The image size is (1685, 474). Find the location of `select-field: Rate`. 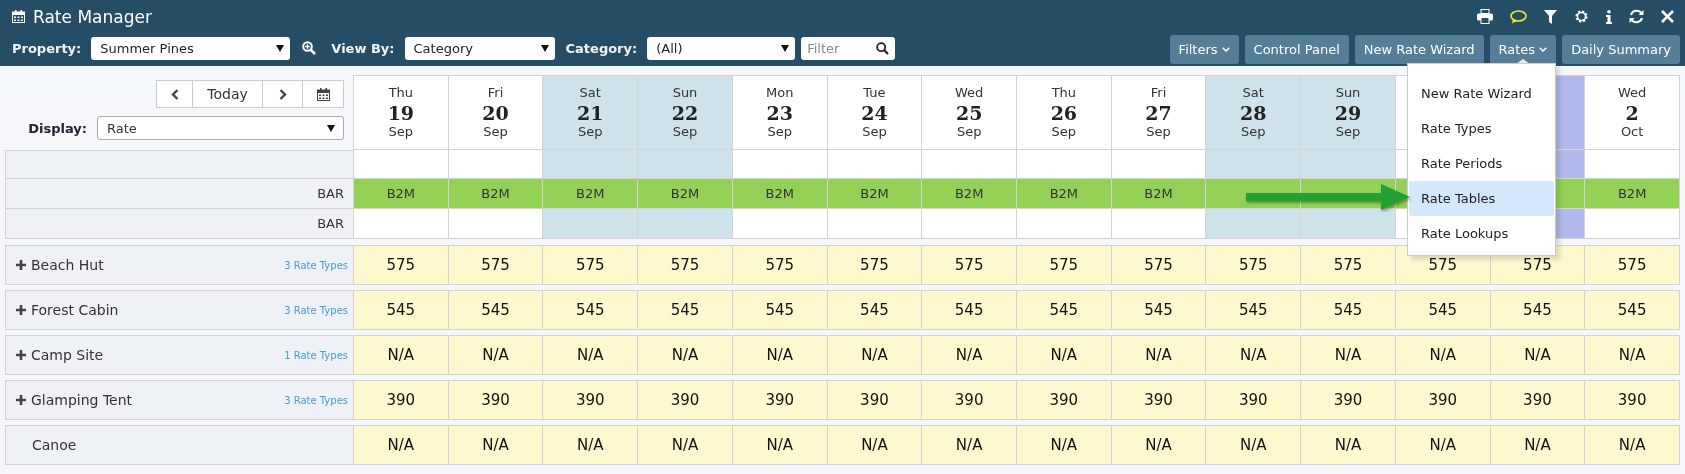

select-field: Rate is located at coordinates (220, 128).